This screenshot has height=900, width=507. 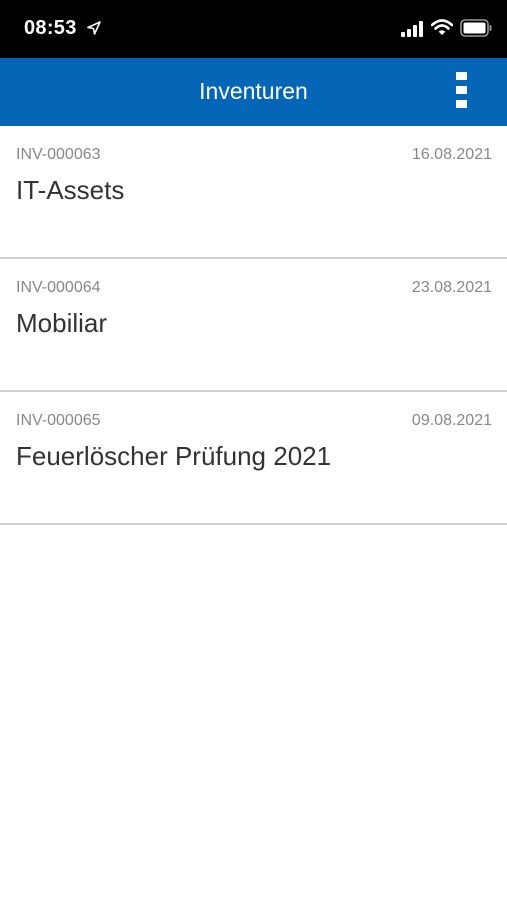 I want to click on inventory-list-item: INV-000064 23.08.2021 Mobiliar, so click(x=253, y=325).